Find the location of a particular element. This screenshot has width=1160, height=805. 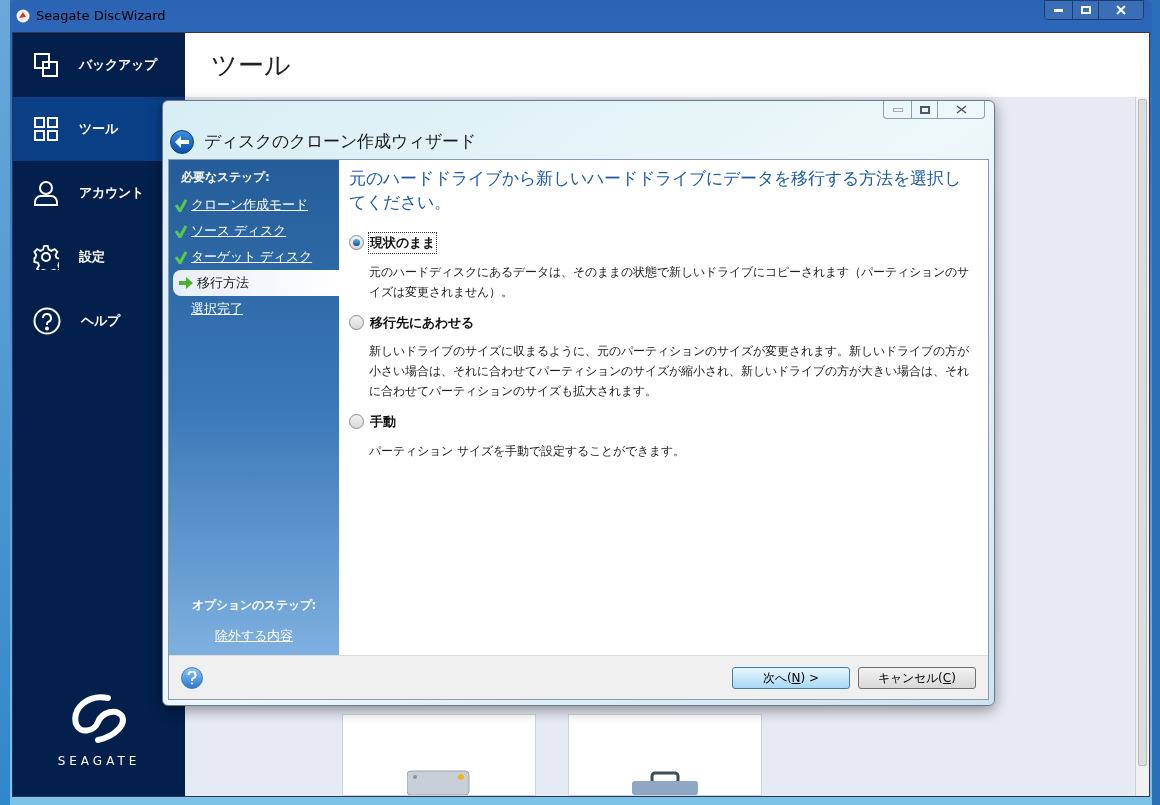

copy-icon is located at coordinates (46, 65).